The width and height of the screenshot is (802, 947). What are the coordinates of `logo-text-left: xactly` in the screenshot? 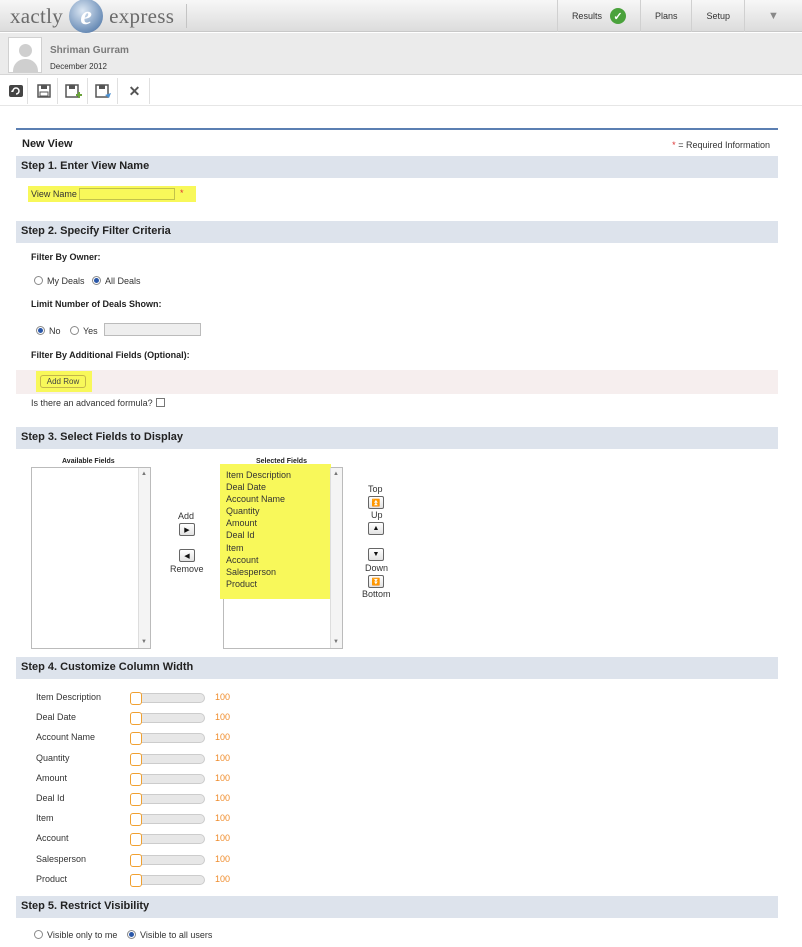 It's located at (37, 15).